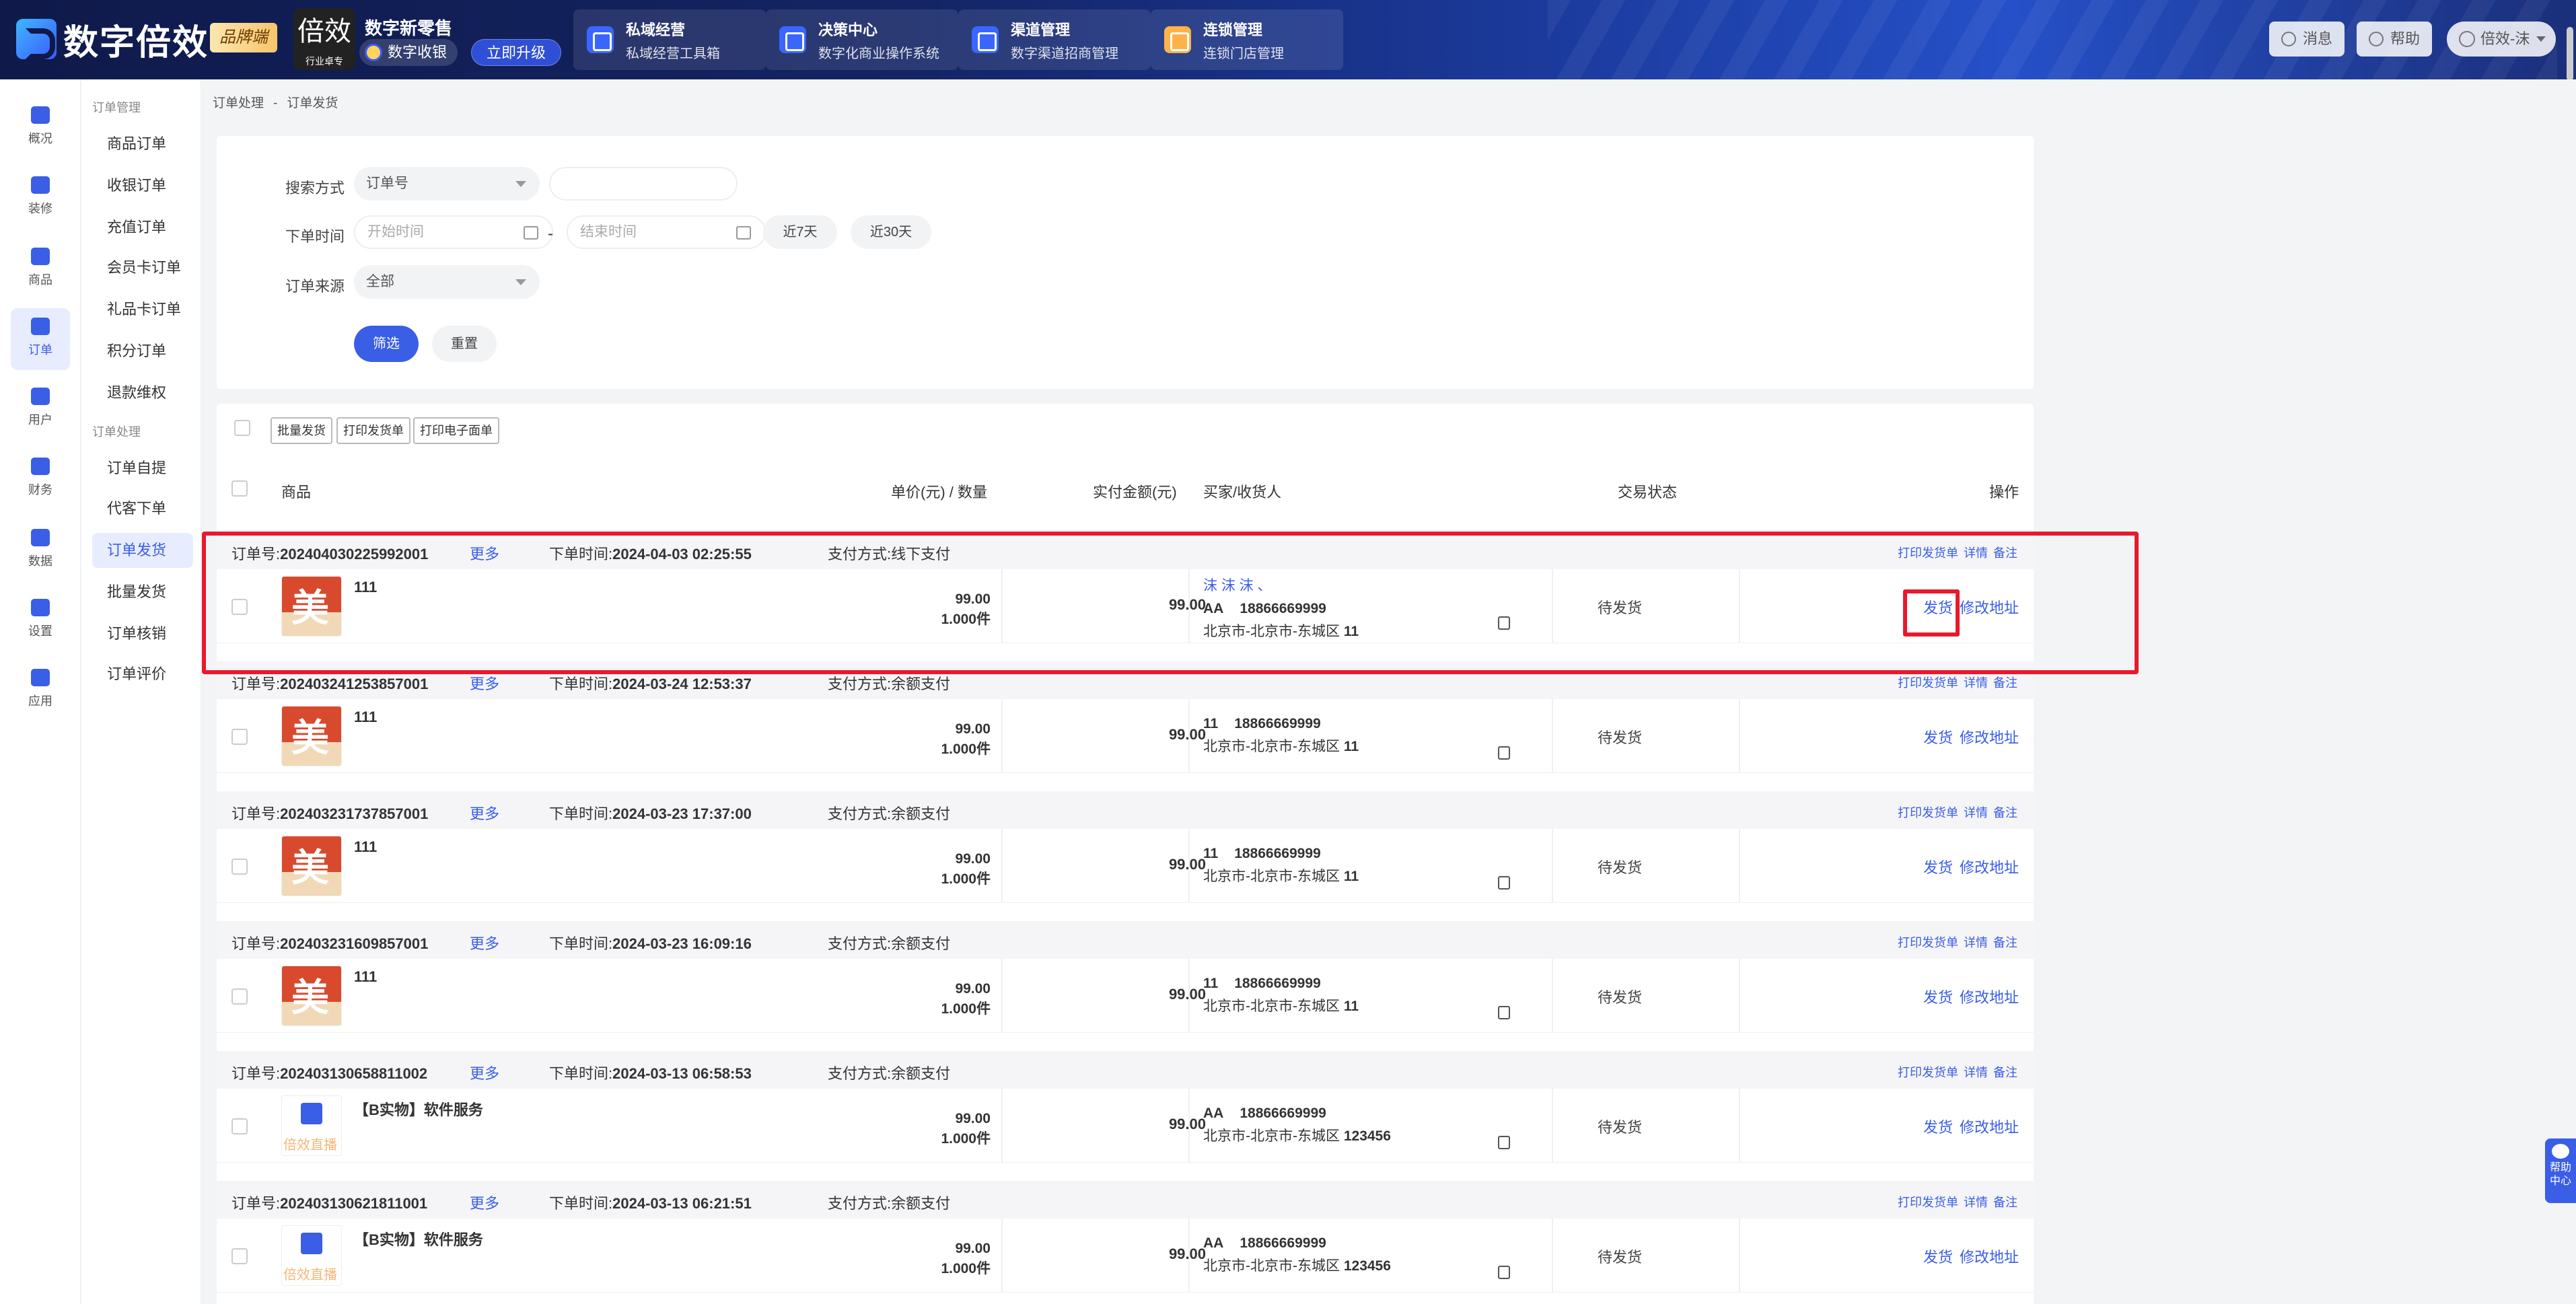 This screenshot has width=2576, height=1304. Describe the element at coordinates (40, 128) in the screenshot. I see `nav-overview: 概况` at that location.